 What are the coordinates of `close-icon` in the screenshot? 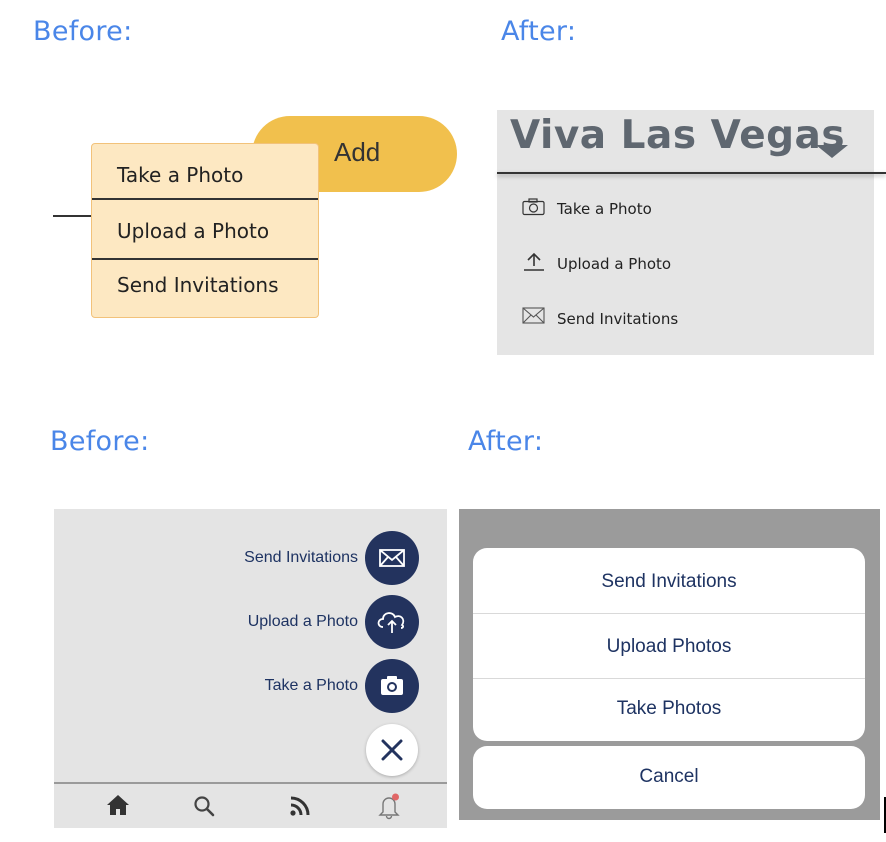 It's located at (392, 750).